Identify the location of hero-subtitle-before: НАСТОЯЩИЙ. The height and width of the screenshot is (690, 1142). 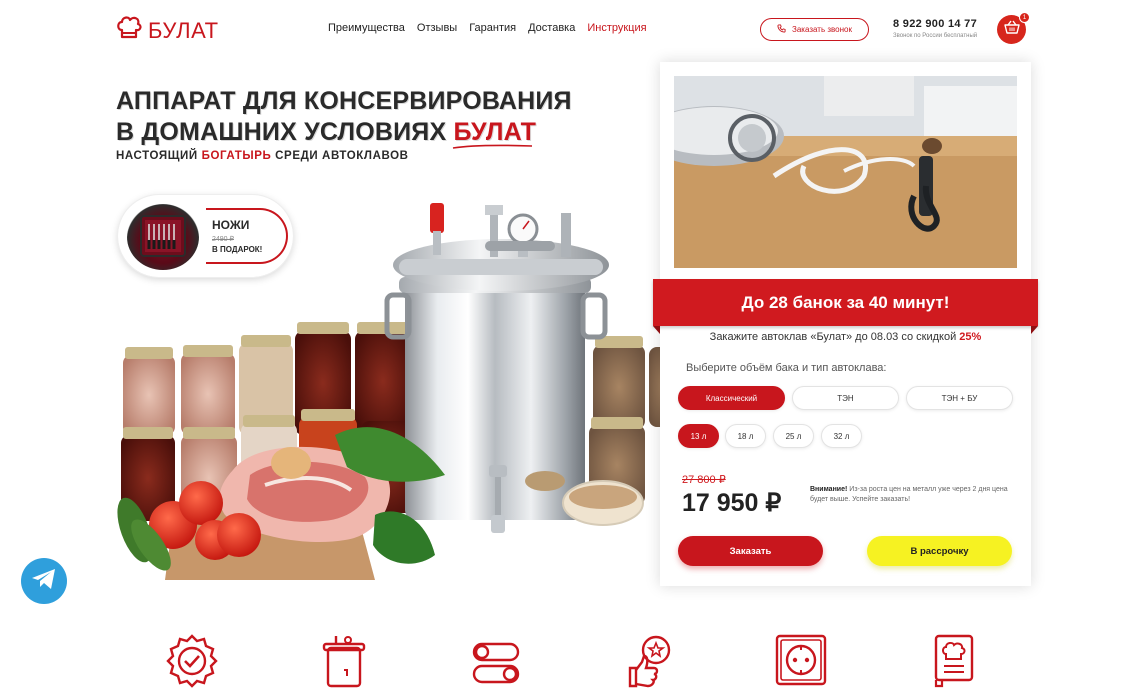
(157, 156).